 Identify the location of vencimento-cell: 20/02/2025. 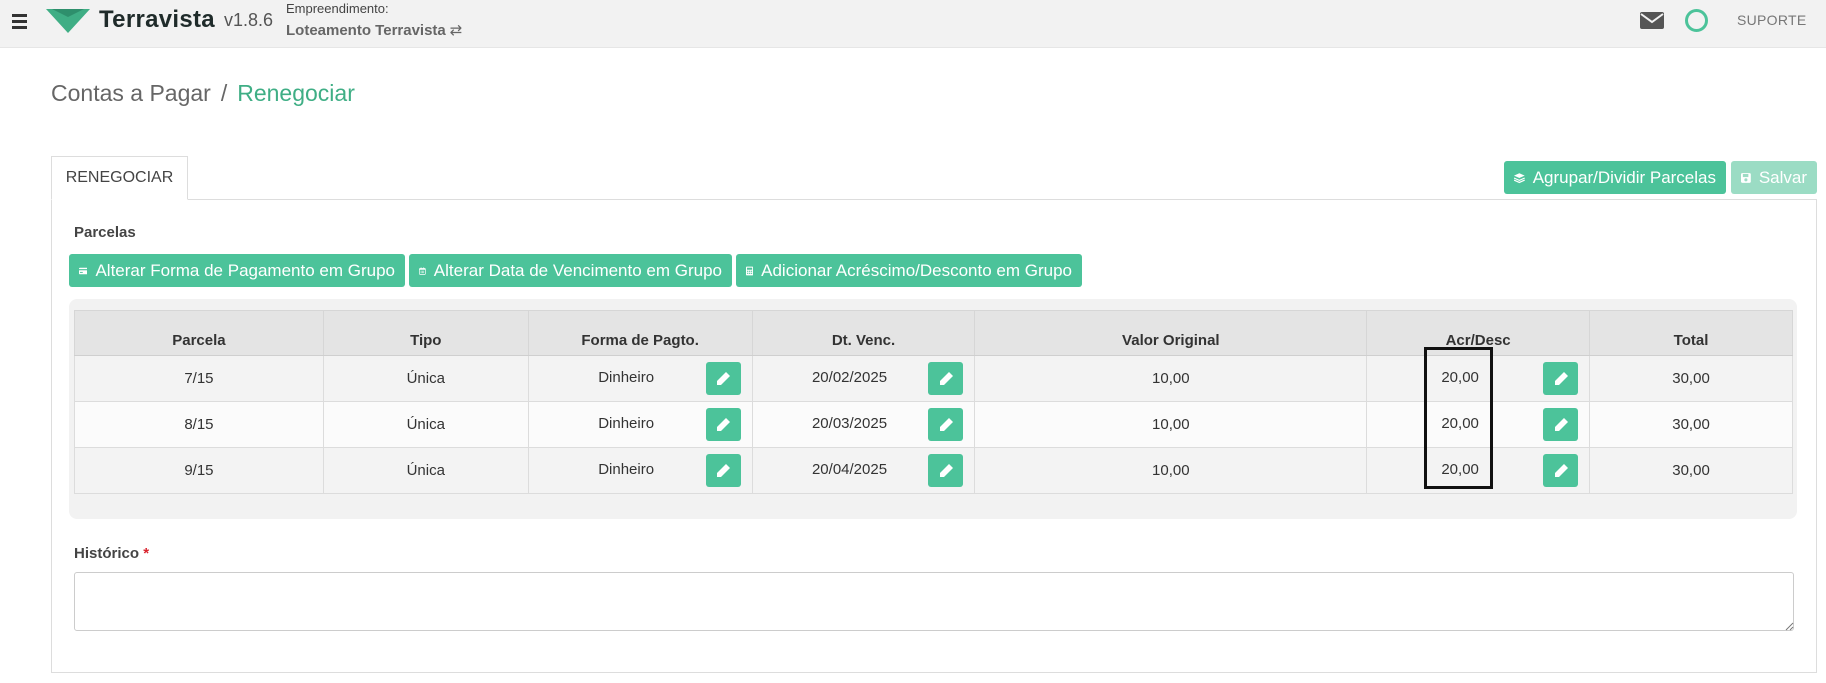
(863, 378).